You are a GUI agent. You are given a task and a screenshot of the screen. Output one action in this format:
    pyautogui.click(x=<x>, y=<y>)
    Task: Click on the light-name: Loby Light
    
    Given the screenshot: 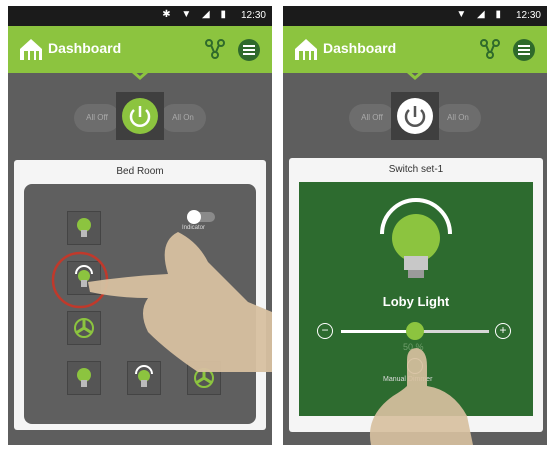 What is the action you would take?
    pyautogui.click(x=416, y=301)
    